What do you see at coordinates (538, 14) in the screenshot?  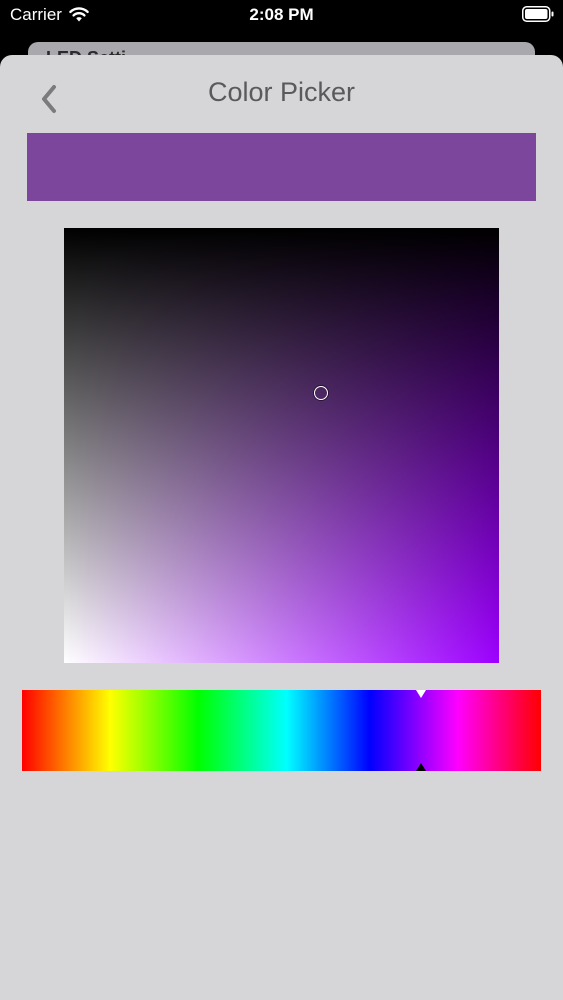 I see `battery-icon` at bounding box center [538, 14].